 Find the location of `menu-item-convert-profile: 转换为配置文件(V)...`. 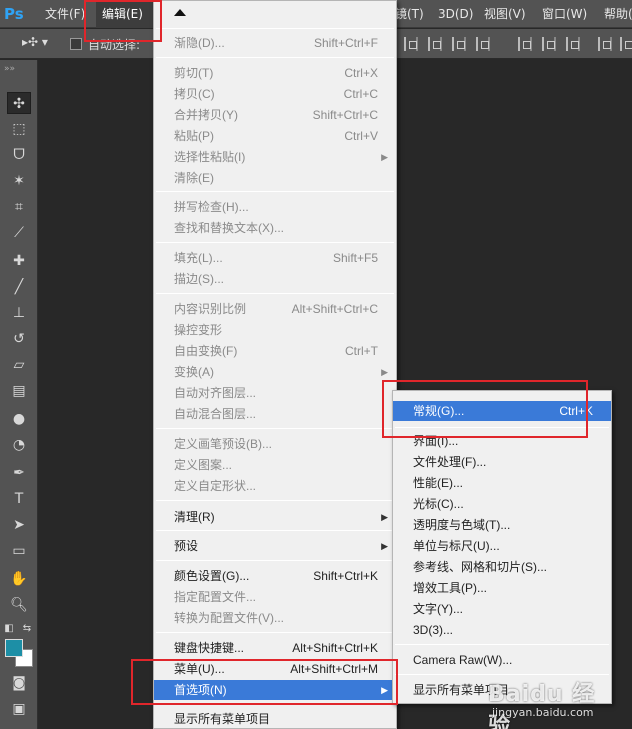

menu-item-convert-profile: 转换为配置文件(V)... is located at coordinates (275, 618).